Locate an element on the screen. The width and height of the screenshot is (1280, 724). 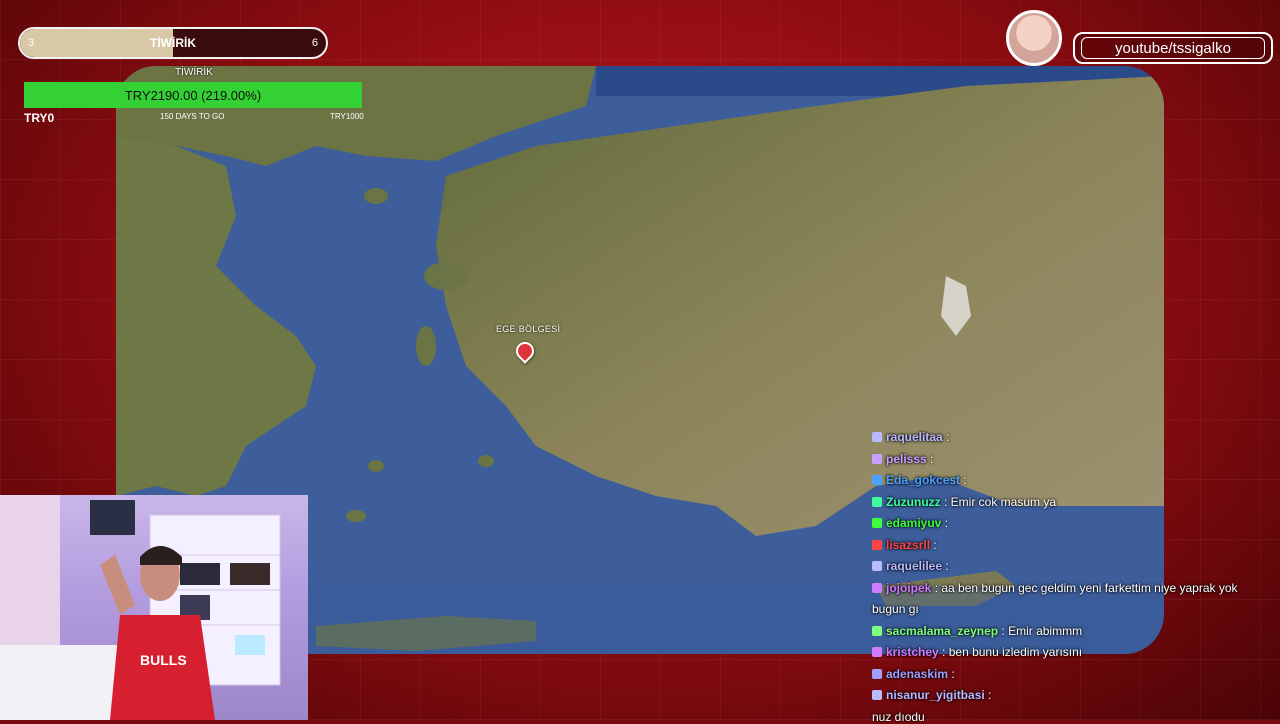
svg-text: BULLS is located at coordinates (163, 660).